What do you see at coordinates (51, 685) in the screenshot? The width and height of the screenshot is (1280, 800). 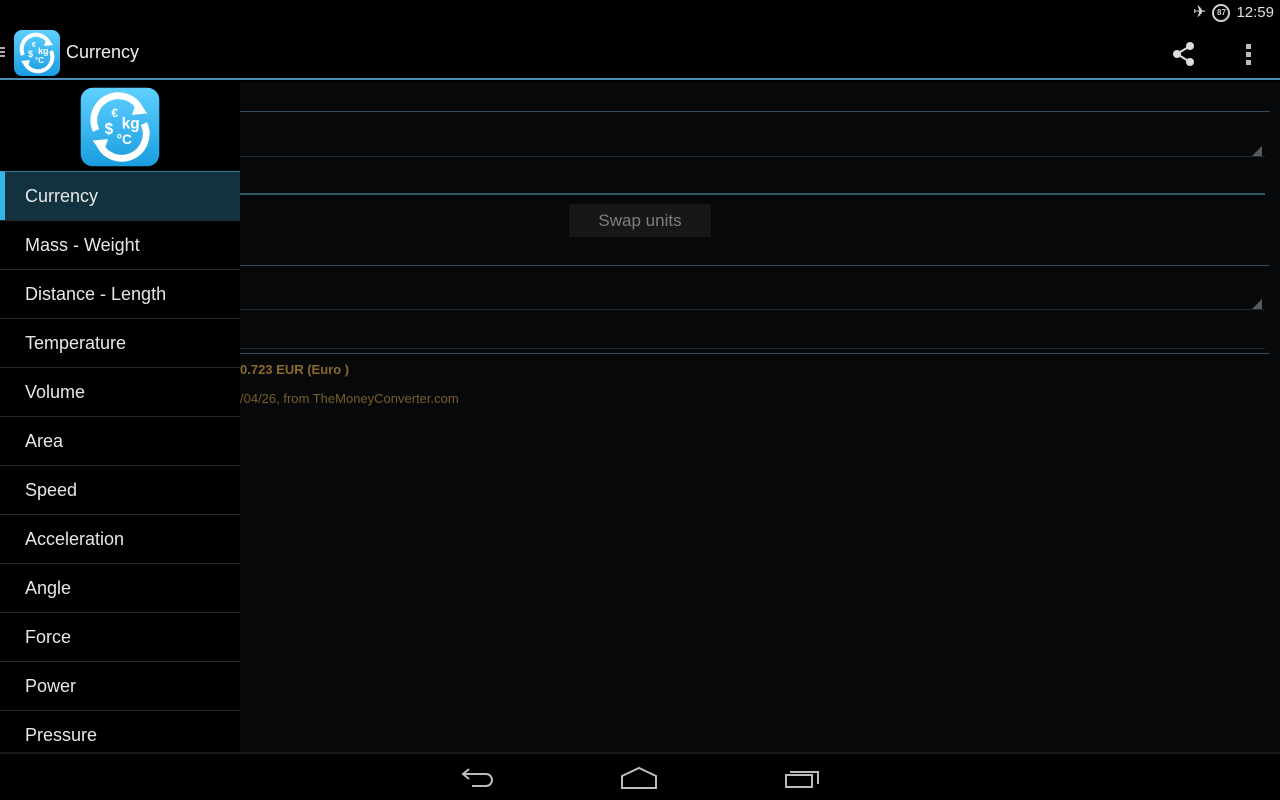 I see `drawer-item-label: Power` at bounding box center [51, 685].